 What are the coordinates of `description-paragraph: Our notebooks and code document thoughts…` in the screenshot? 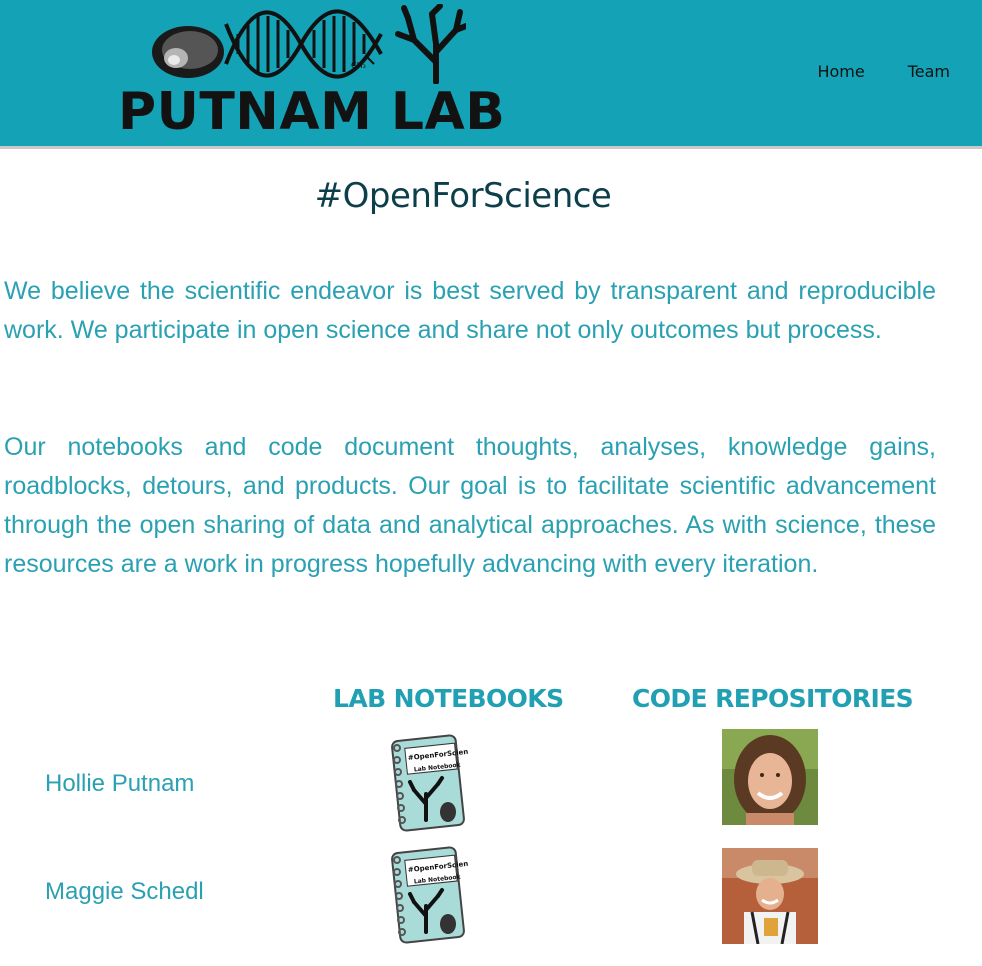 It's located at (470, 505).